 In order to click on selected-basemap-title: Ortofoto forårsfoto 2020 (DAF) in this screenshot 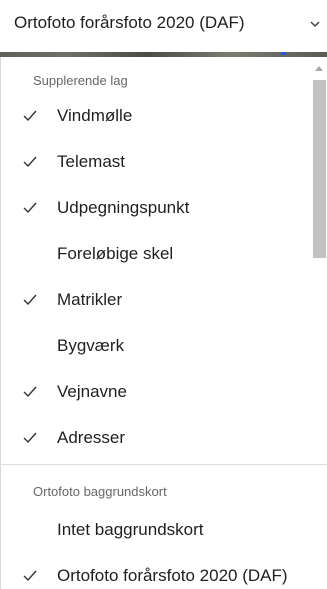, I will do `click(129, 23)`.